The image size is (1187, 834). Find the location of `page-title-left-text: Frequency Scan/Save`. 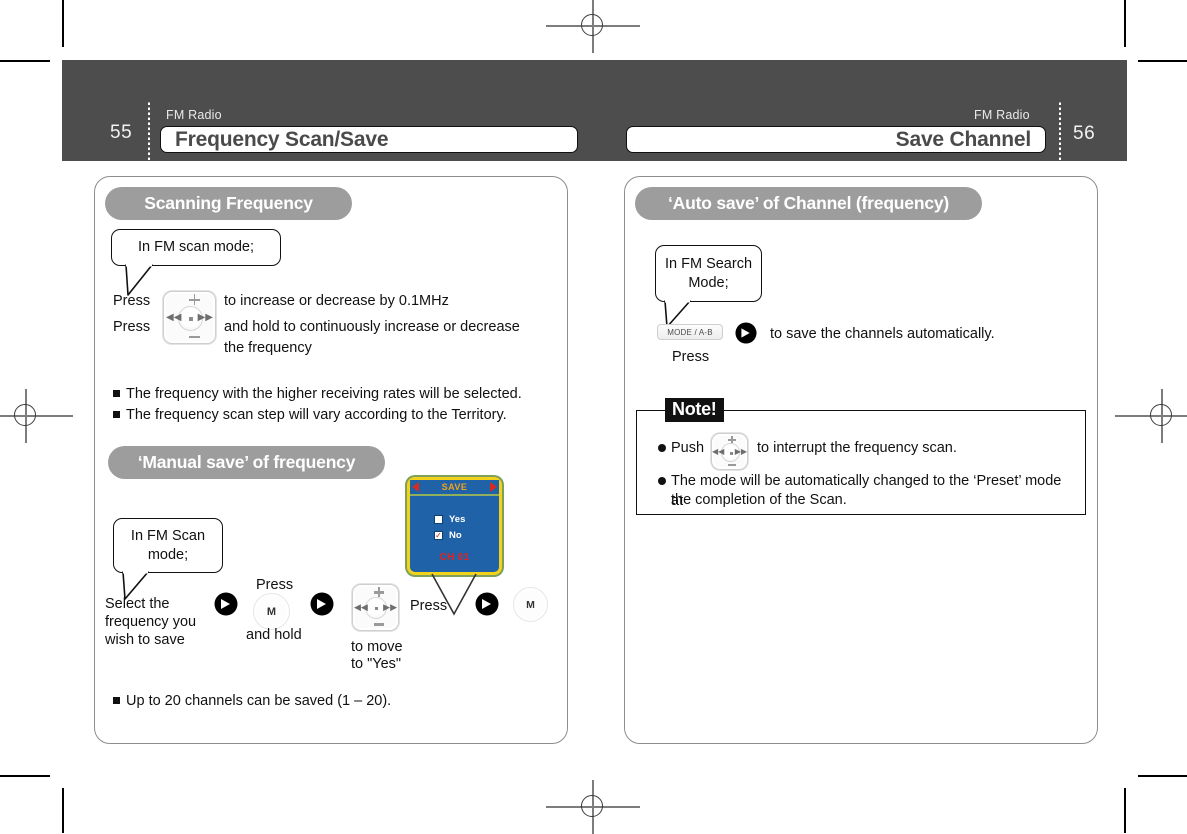

page-title-left-text: Frequency Scan/Save is located at coordinates (282, 139).